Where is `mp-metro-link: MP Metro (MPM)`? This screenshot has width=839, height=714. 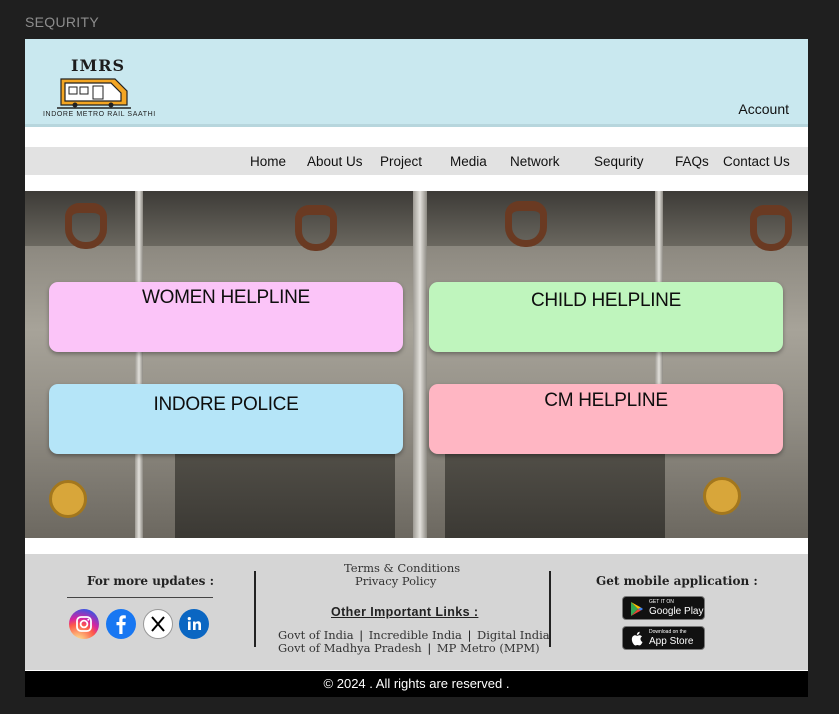
mp-metro-link: MP Metro (MPM) is located at coordinates (488, 648).